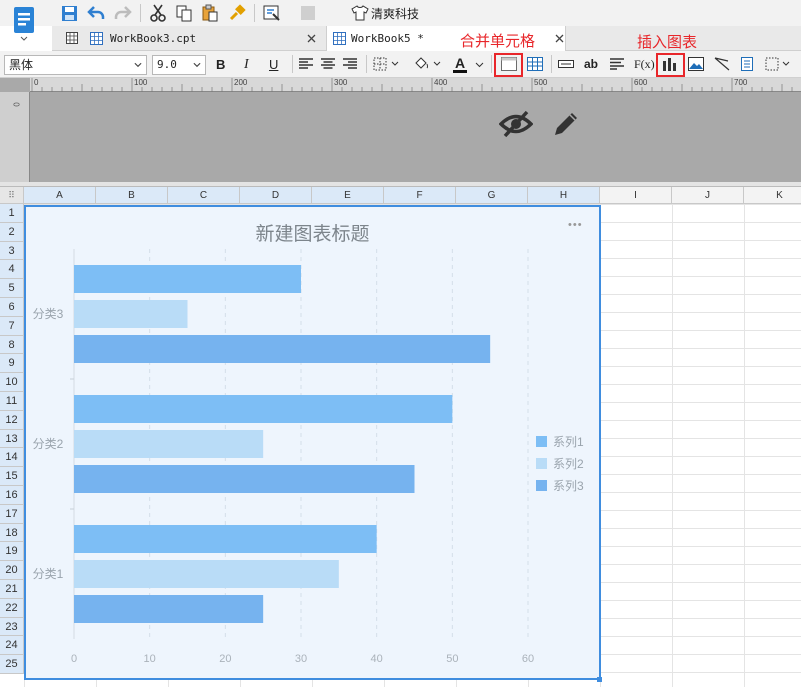 The image size is (801, 687). I want to click on select-all-corner: ⠿, so click(12, 195).